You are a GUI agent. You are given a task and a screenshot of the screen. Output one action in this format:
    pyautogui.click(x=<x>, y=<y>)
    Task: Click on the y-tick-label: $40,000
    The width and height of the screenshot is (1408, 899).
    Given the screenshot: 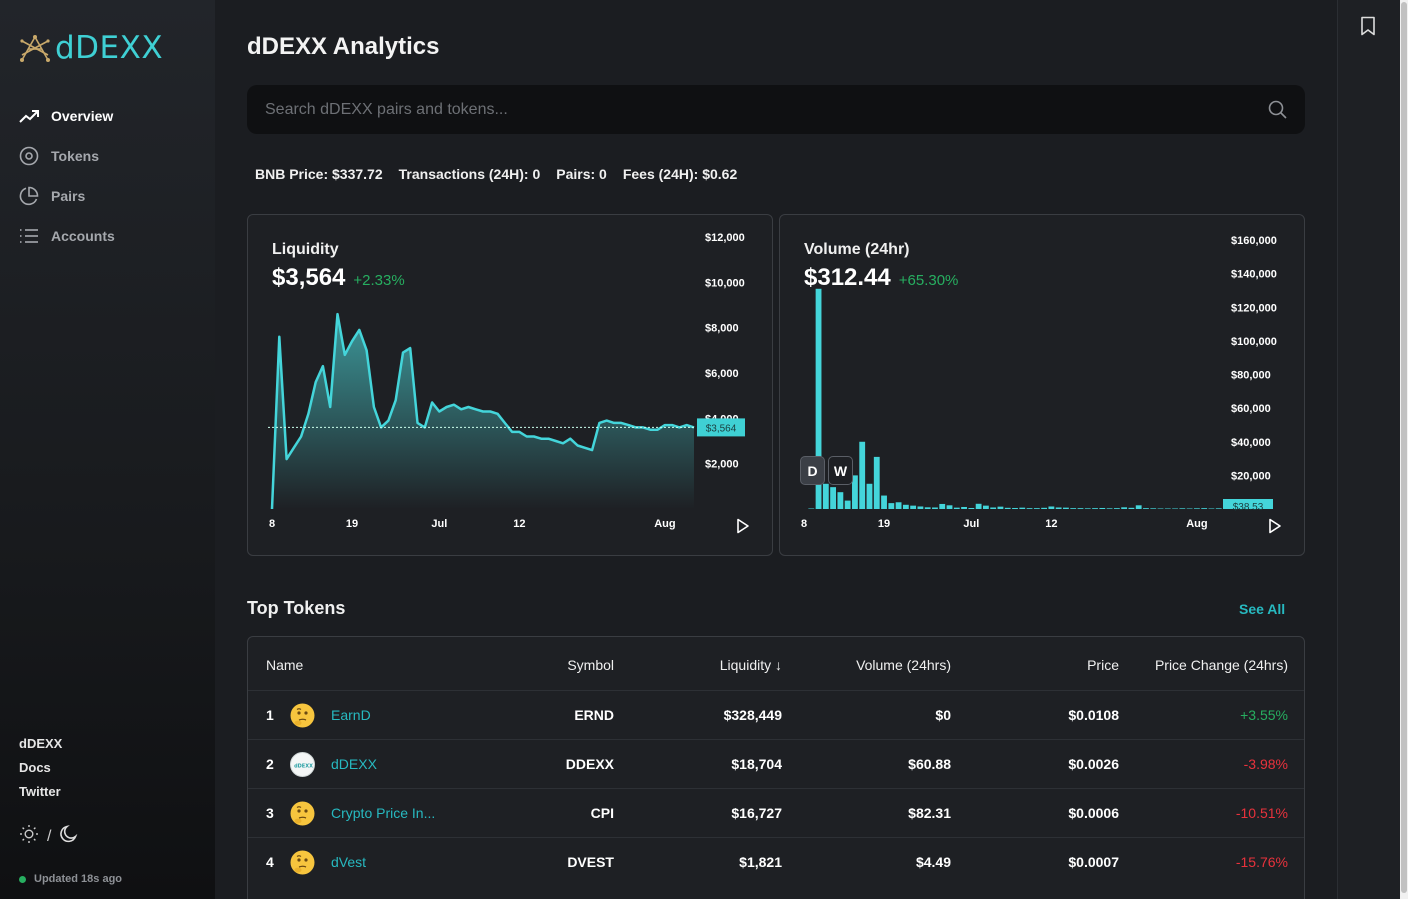 What is the action you would take?
    pyautogui.click(x=1251, y=443)
    